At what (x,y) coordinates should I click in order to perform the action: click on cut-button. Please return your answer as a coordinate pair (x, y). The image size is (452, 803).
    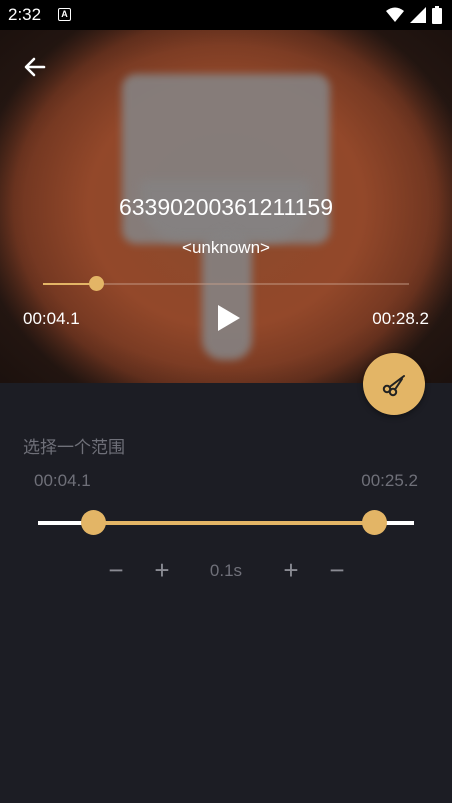
    Looking at the image, I should click on (394, 384).